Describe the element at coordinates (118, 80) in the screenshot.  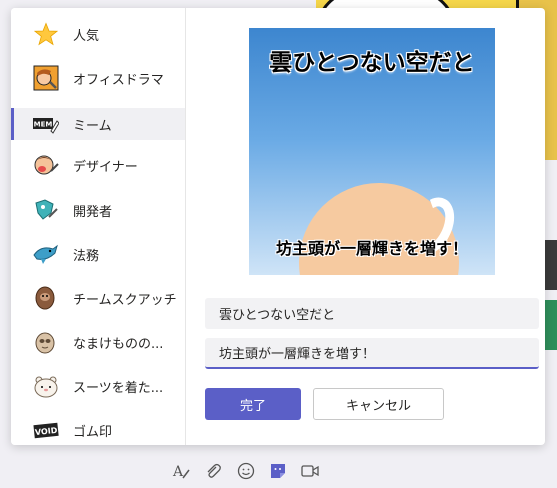
I see `category-label: オフィスドラマ` at that location.